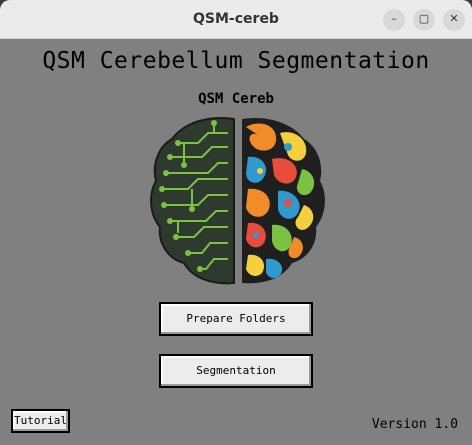 Image resolution: width=472 pixels, height=445 pixels. I want to click on maximize-button: ▢, so click(424, 20).